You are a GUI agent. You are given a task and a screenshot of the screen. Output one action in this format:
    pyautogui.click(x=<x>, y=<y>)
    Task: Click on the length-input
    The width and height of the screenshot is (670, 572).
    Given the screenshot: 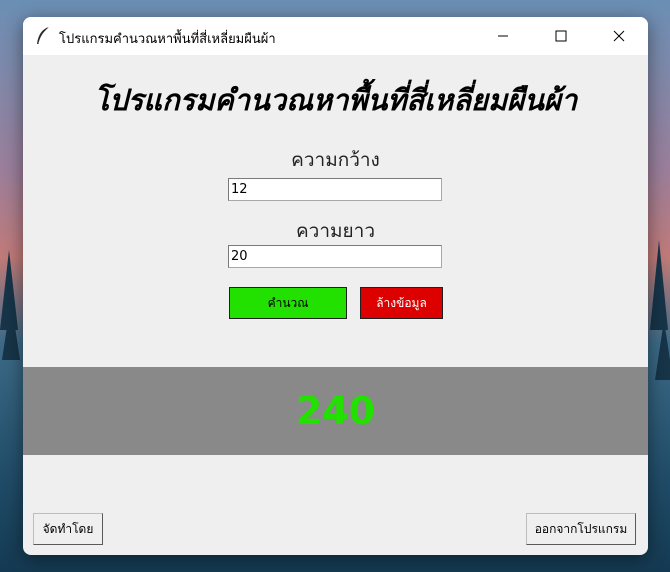 What is the action you would take?
    pyautogui.click(x=335, y=256)
    